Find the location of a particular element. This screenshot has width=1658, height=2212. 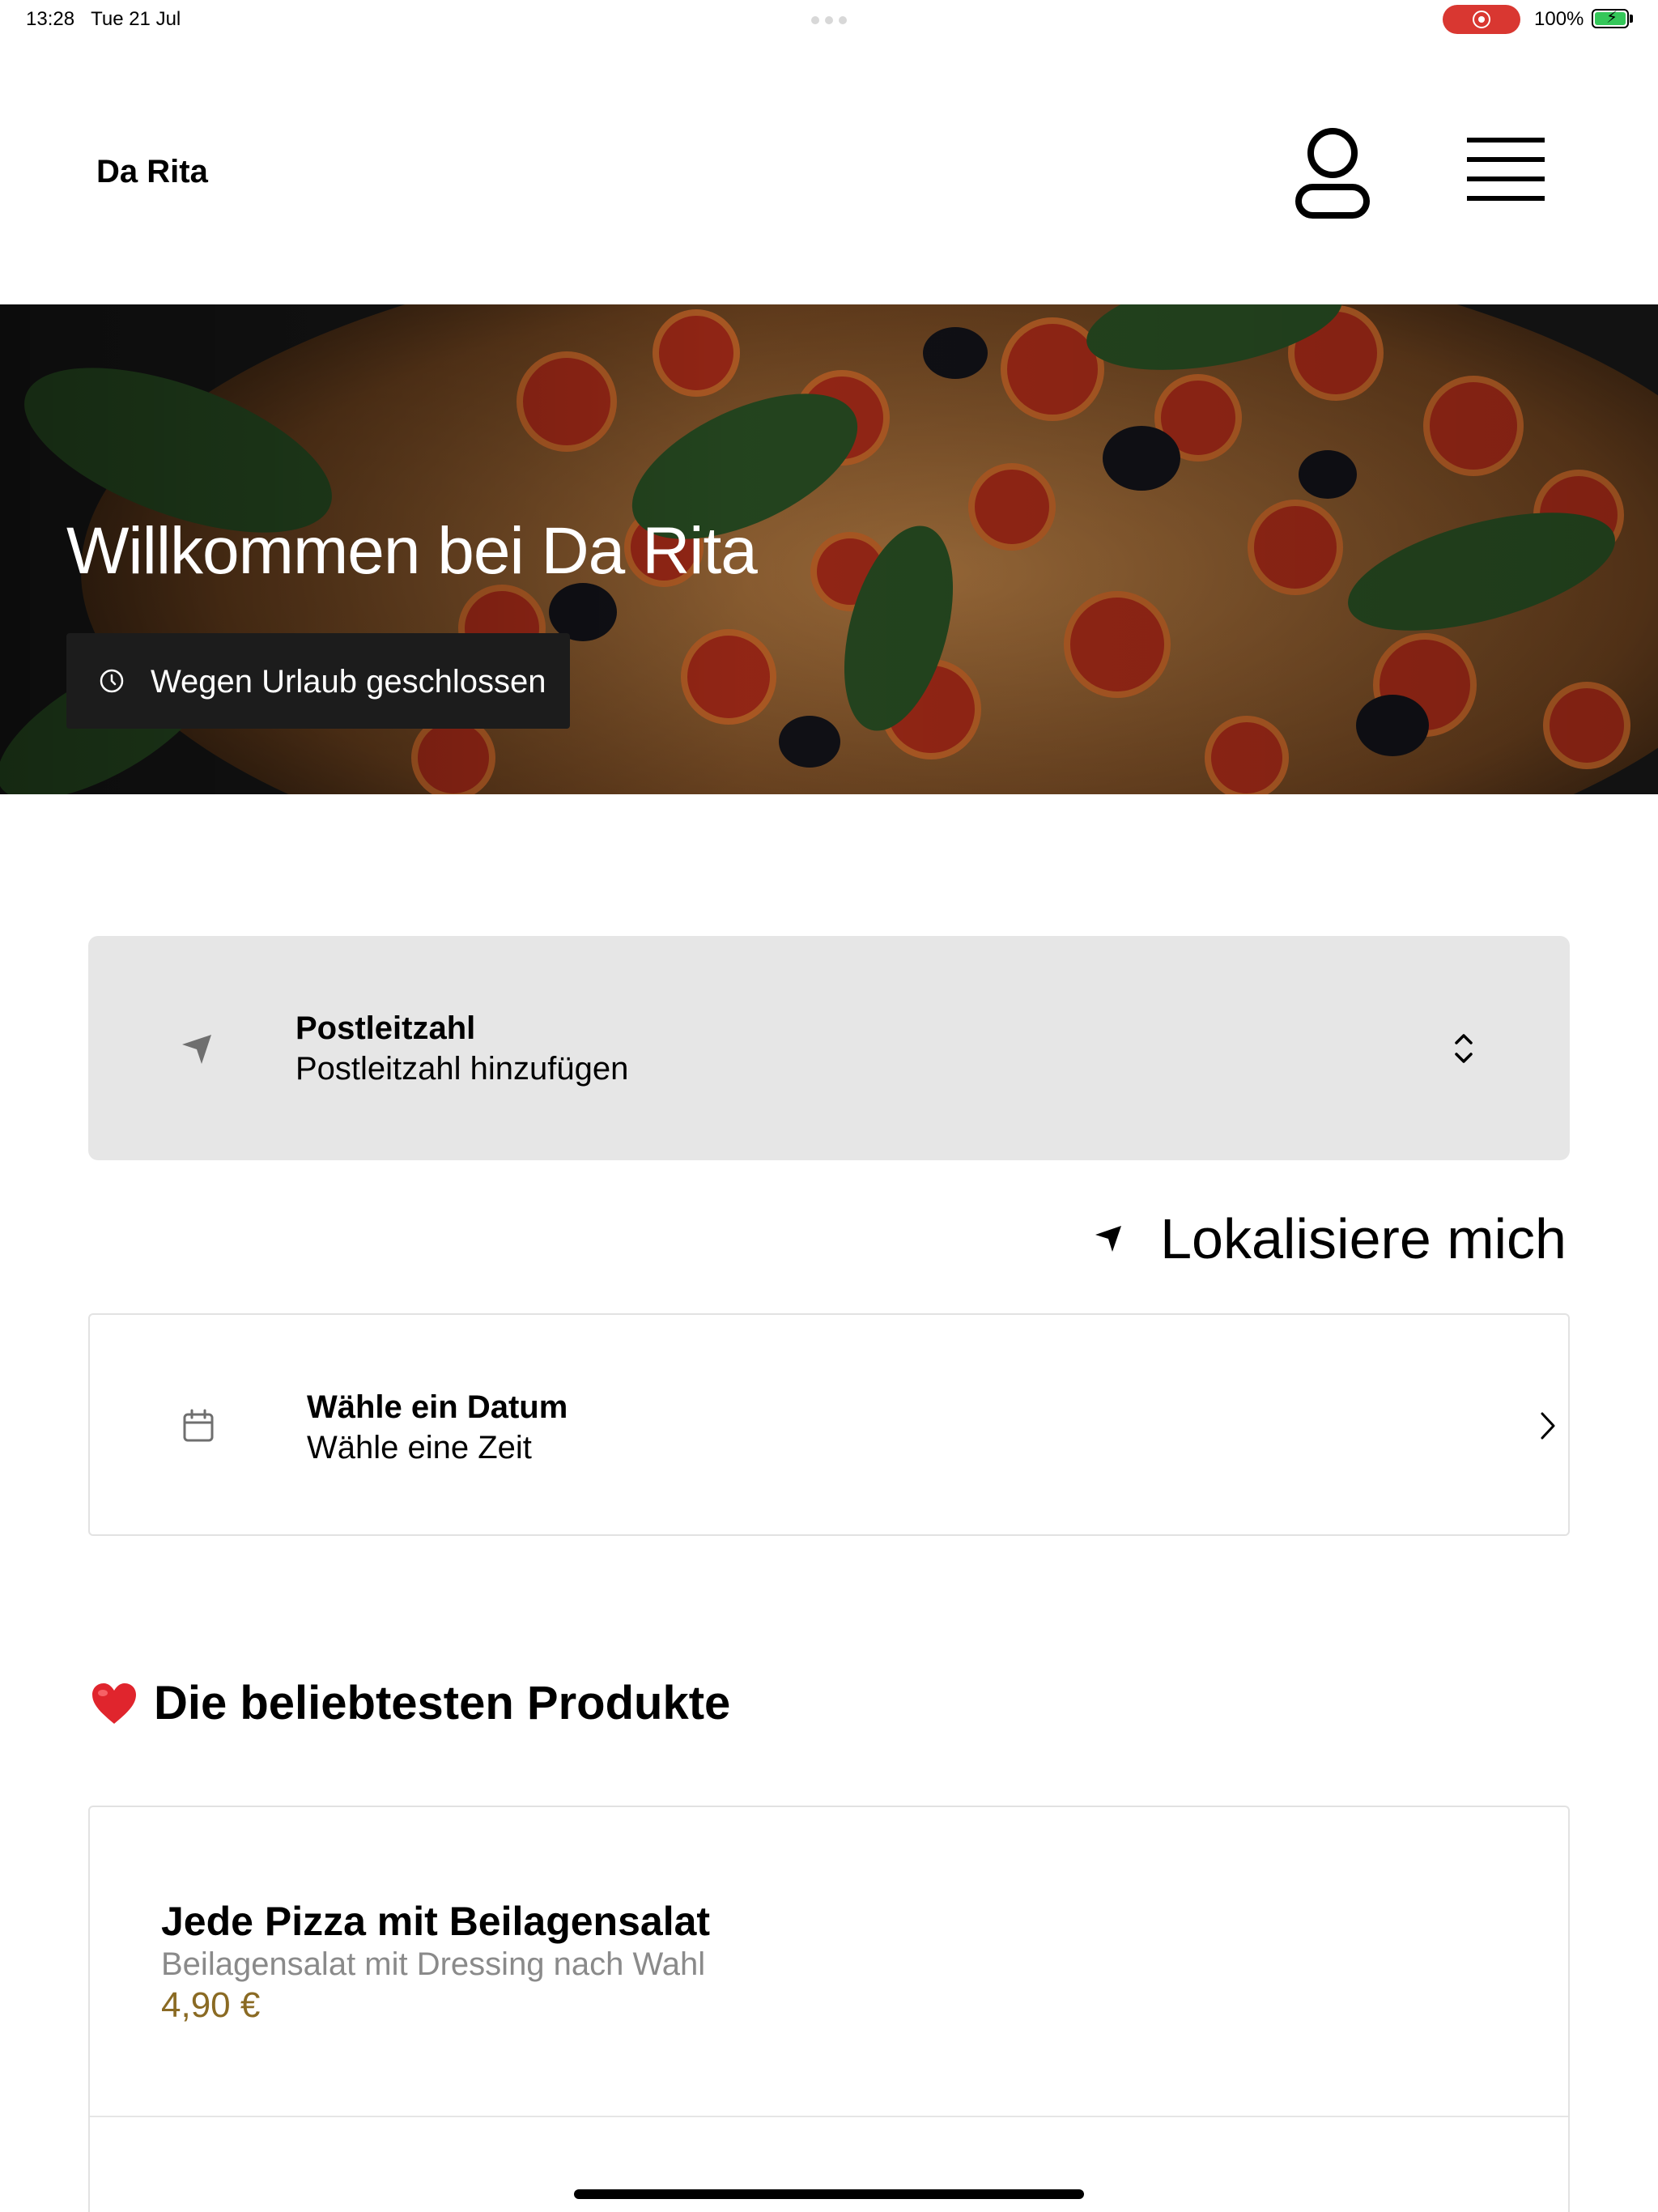

profile-button is located at coordinates (1332, 174).